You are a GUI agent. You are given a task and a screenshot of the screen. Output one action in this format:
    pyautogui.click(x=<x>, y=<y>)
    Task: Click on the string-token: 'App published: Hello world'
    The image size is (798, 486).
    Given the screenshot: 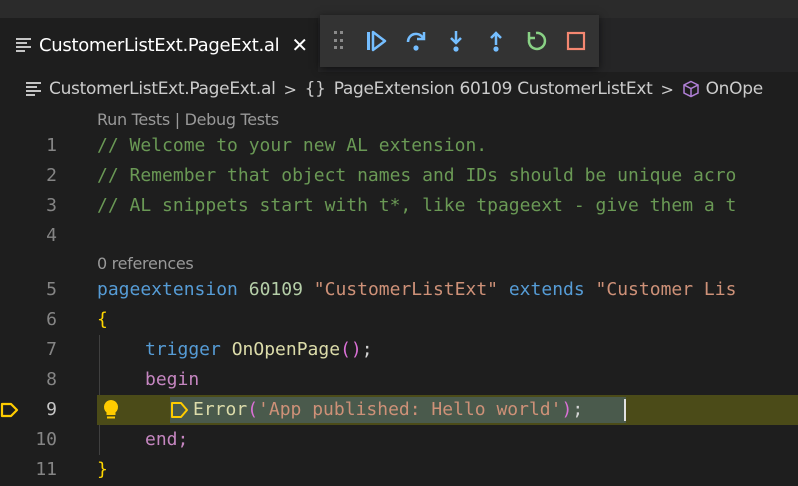 What is the action you would take?
    pyautogui.click(x=410, y=409)
    